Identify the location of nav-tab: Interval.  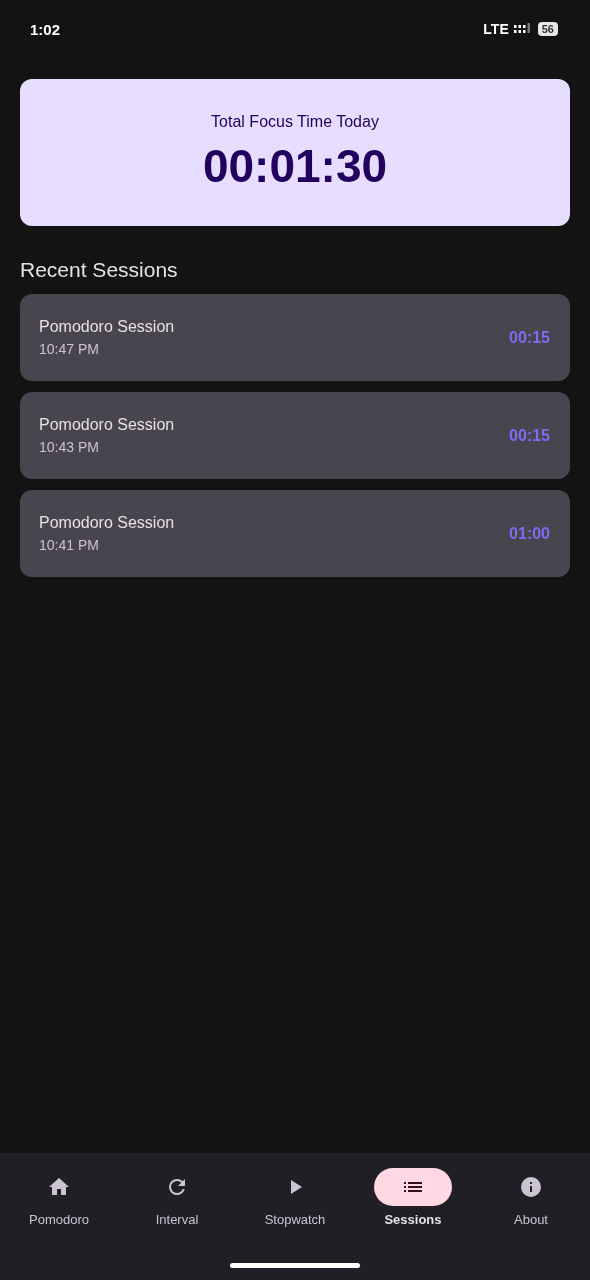
(177, 1197).